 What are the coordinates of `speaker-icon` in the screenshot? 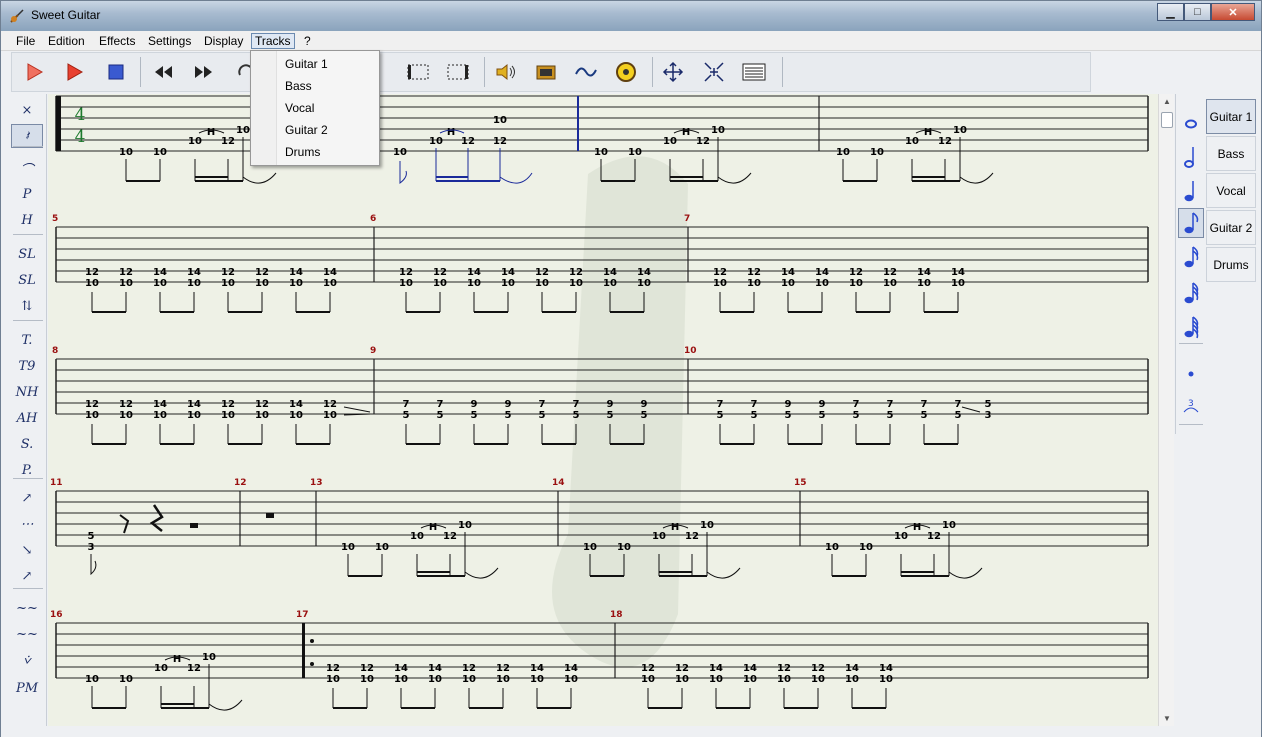 It's located at (505, 72).